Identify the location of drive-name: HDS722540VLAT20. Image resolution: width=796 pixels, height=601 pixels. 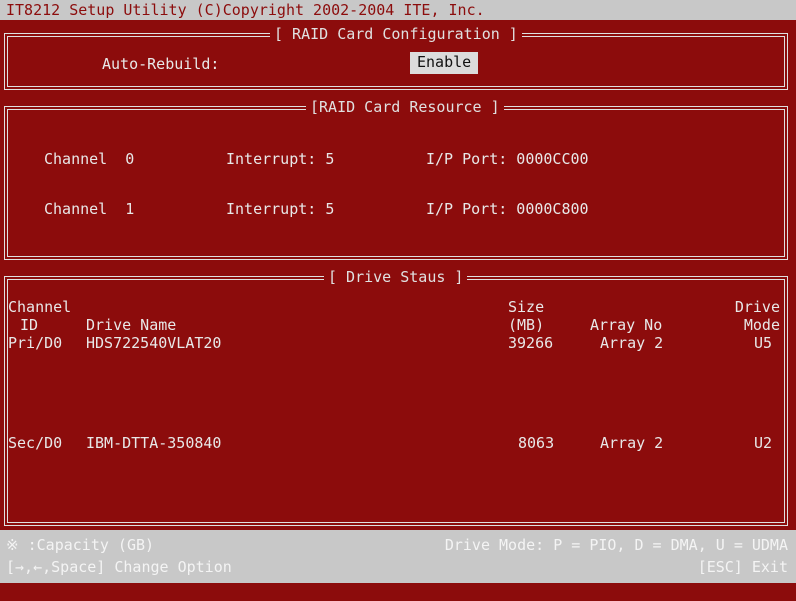
(154, 343).